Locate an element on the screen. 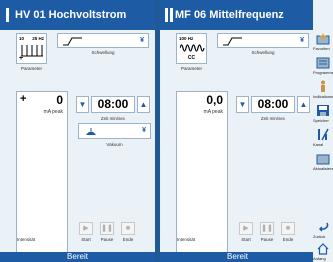 The width and height of the screenshot is (333, 262). param-frequency-label: 100 Hz is located at coordinates (186, 38).